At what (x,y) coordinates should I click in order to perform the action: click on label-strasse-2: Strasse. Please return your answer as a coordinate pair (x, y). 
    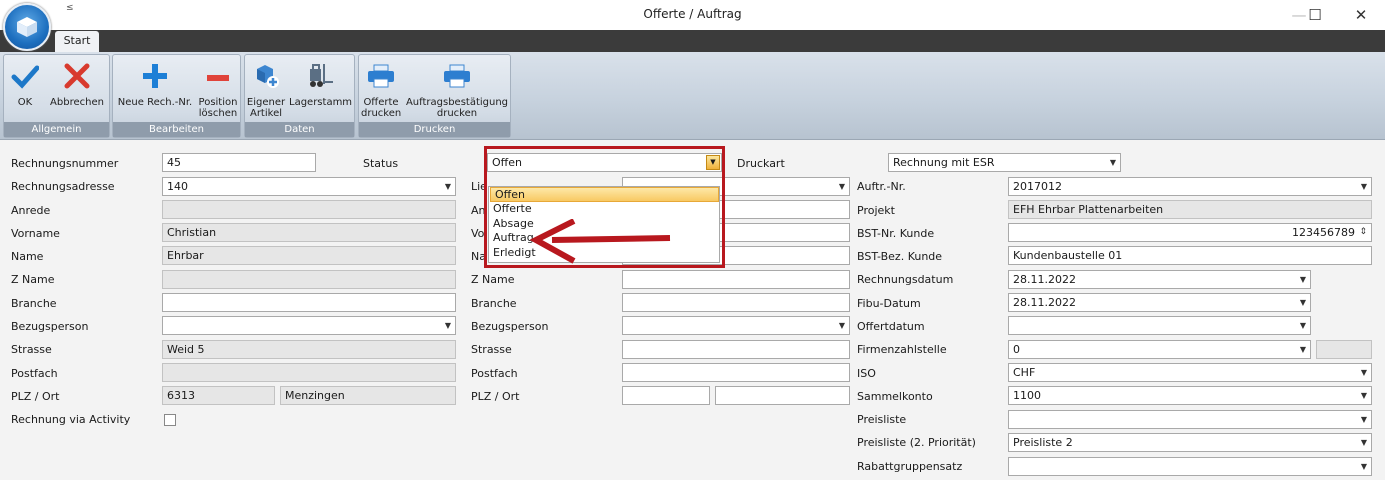
    Looking at the image, I should click on (491, 349).